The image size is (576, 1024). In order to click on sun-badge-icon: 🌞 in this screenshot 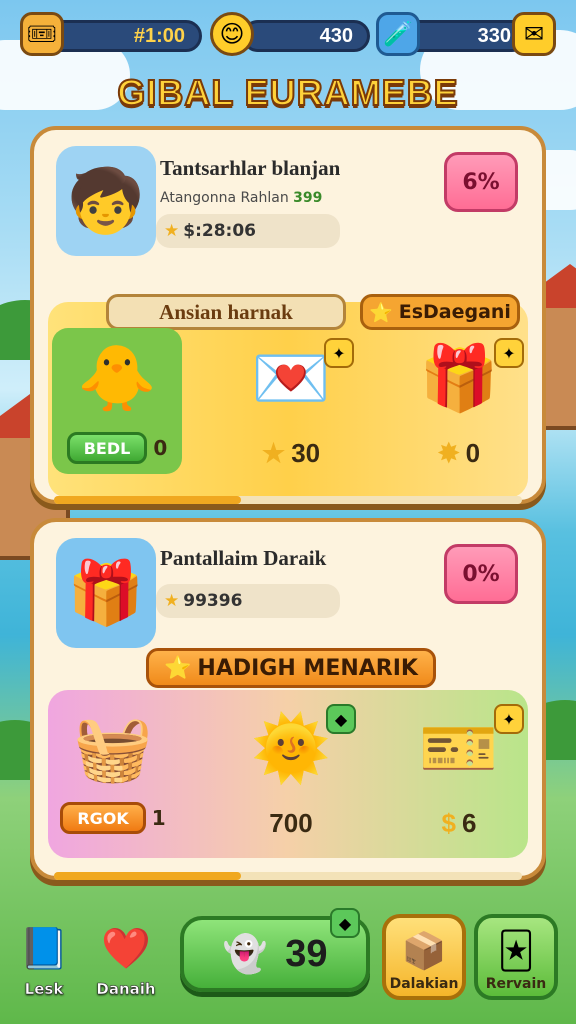, I will do `click(291, 748)`.